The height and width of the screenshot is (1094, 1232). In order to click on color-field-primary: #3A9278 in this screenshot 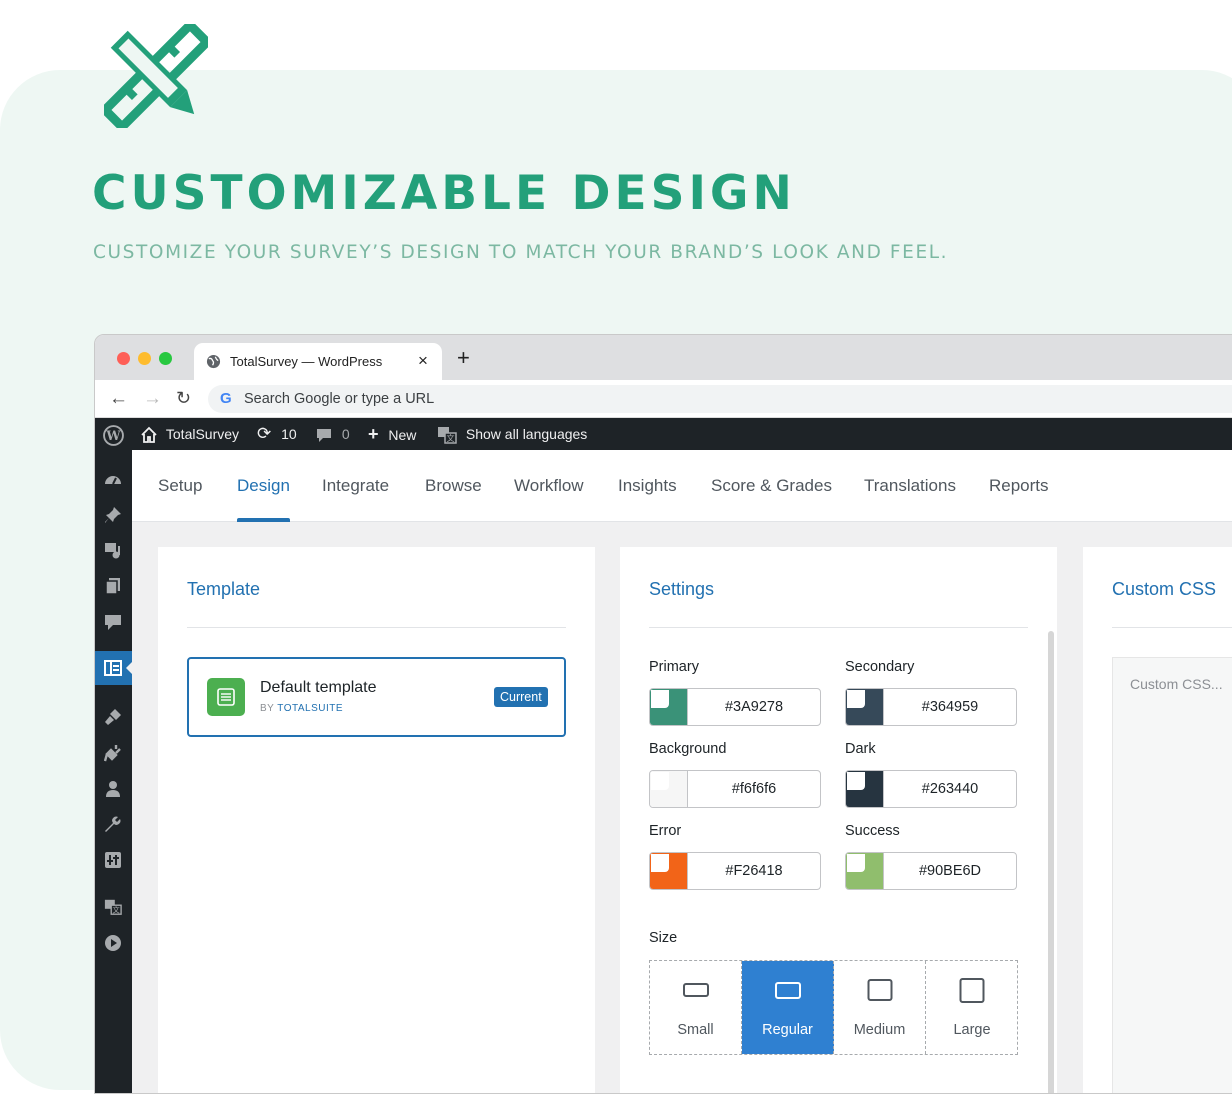, I will do `click(735, 707)`.